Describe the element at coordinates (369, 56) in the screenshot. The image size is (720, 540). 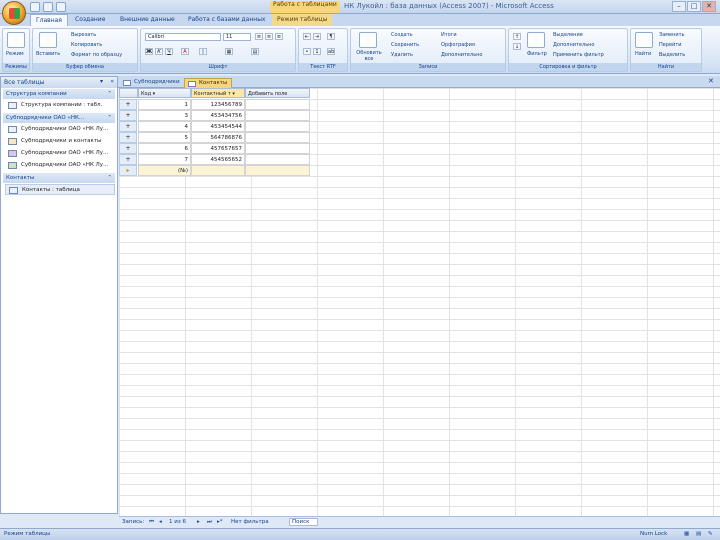
I see `refresh-all-button: Обновить все` at that location.